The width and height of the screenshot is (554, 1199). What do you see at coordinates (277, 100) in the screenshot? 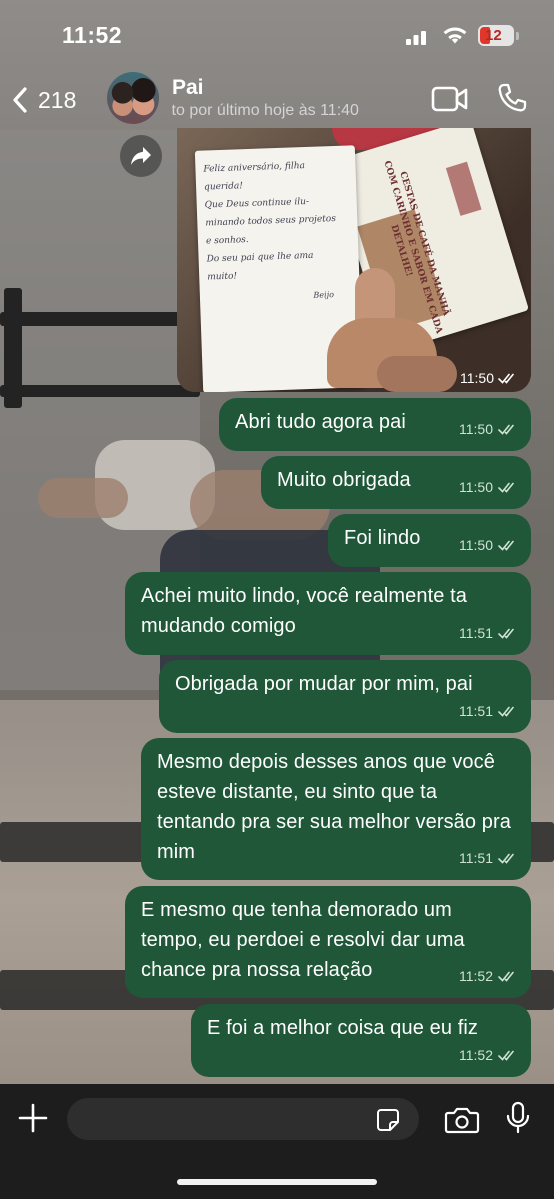
I see `chat-header: 218 Pai visto por último hoje às 11:40` at bounding box center [277, 100].